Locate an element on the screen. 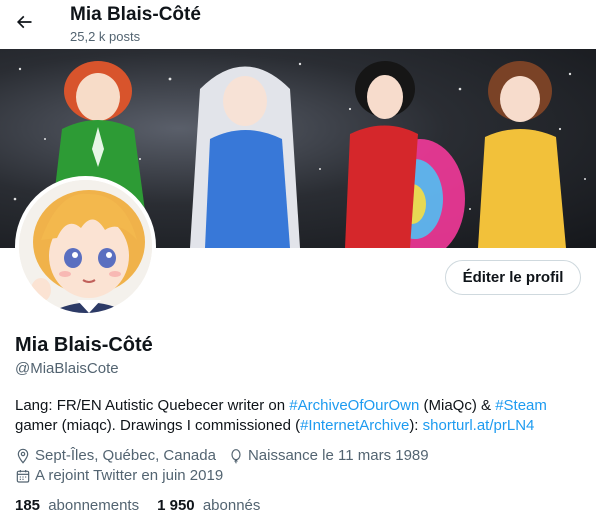 Image resolution: width=596 pixels, height=527 pixels. joined-text: A rejoint Twitter en juin 2019 is located at coordinates (129, 475).